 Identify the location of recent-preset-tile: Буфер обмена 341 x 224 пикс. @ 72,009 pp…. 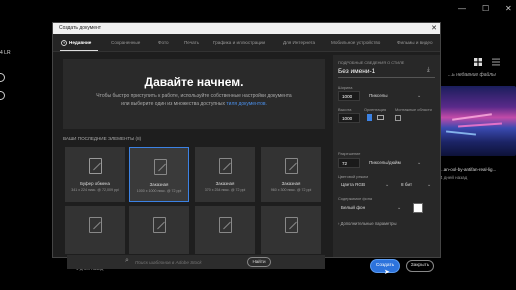
(95, 174).